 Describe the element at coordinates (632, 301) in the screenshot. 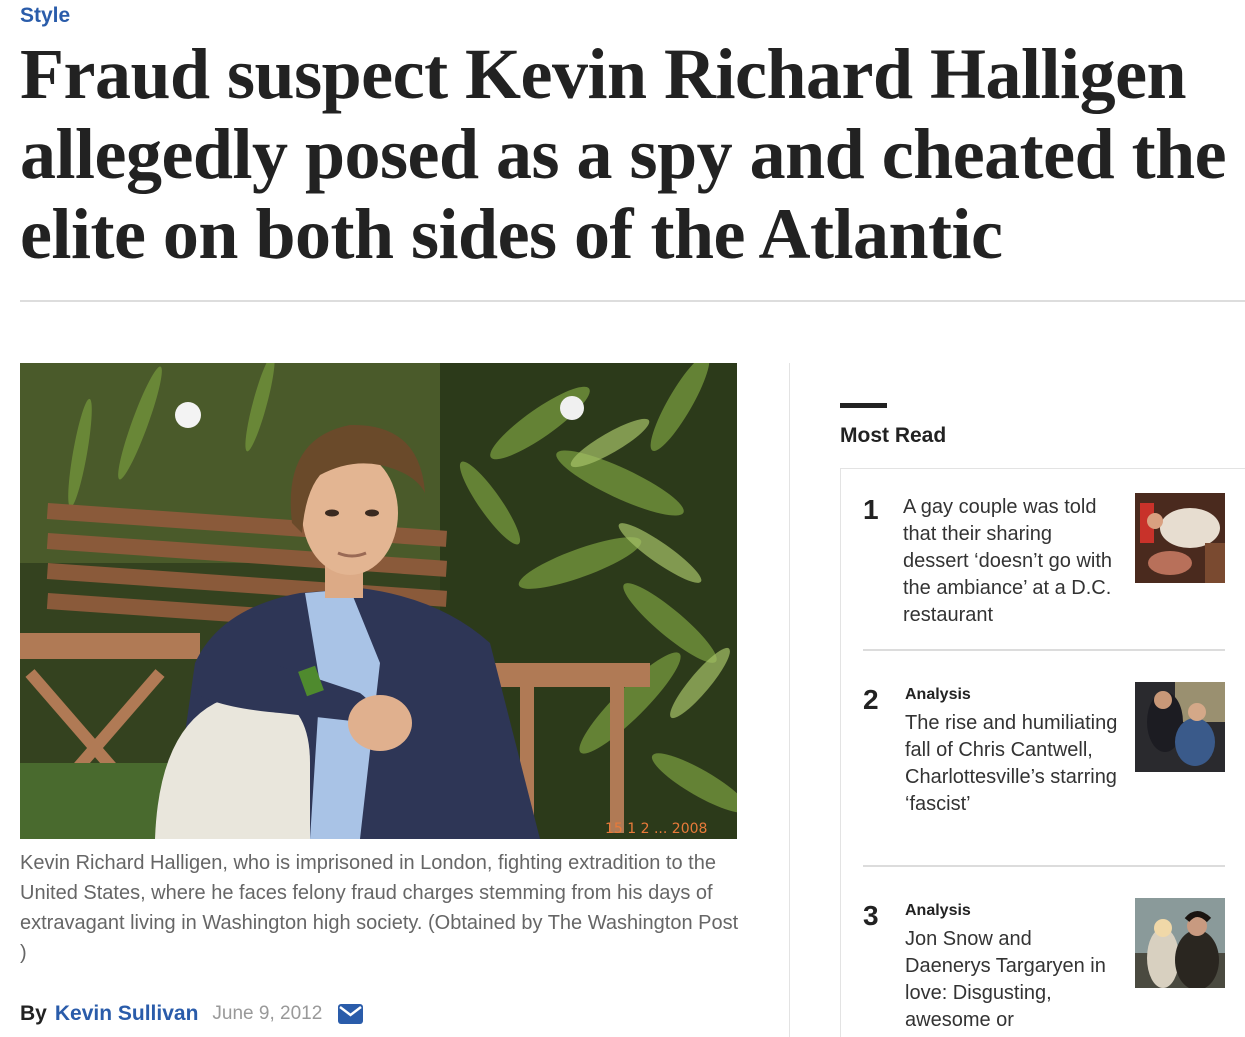

I see `header-divider` at that location.